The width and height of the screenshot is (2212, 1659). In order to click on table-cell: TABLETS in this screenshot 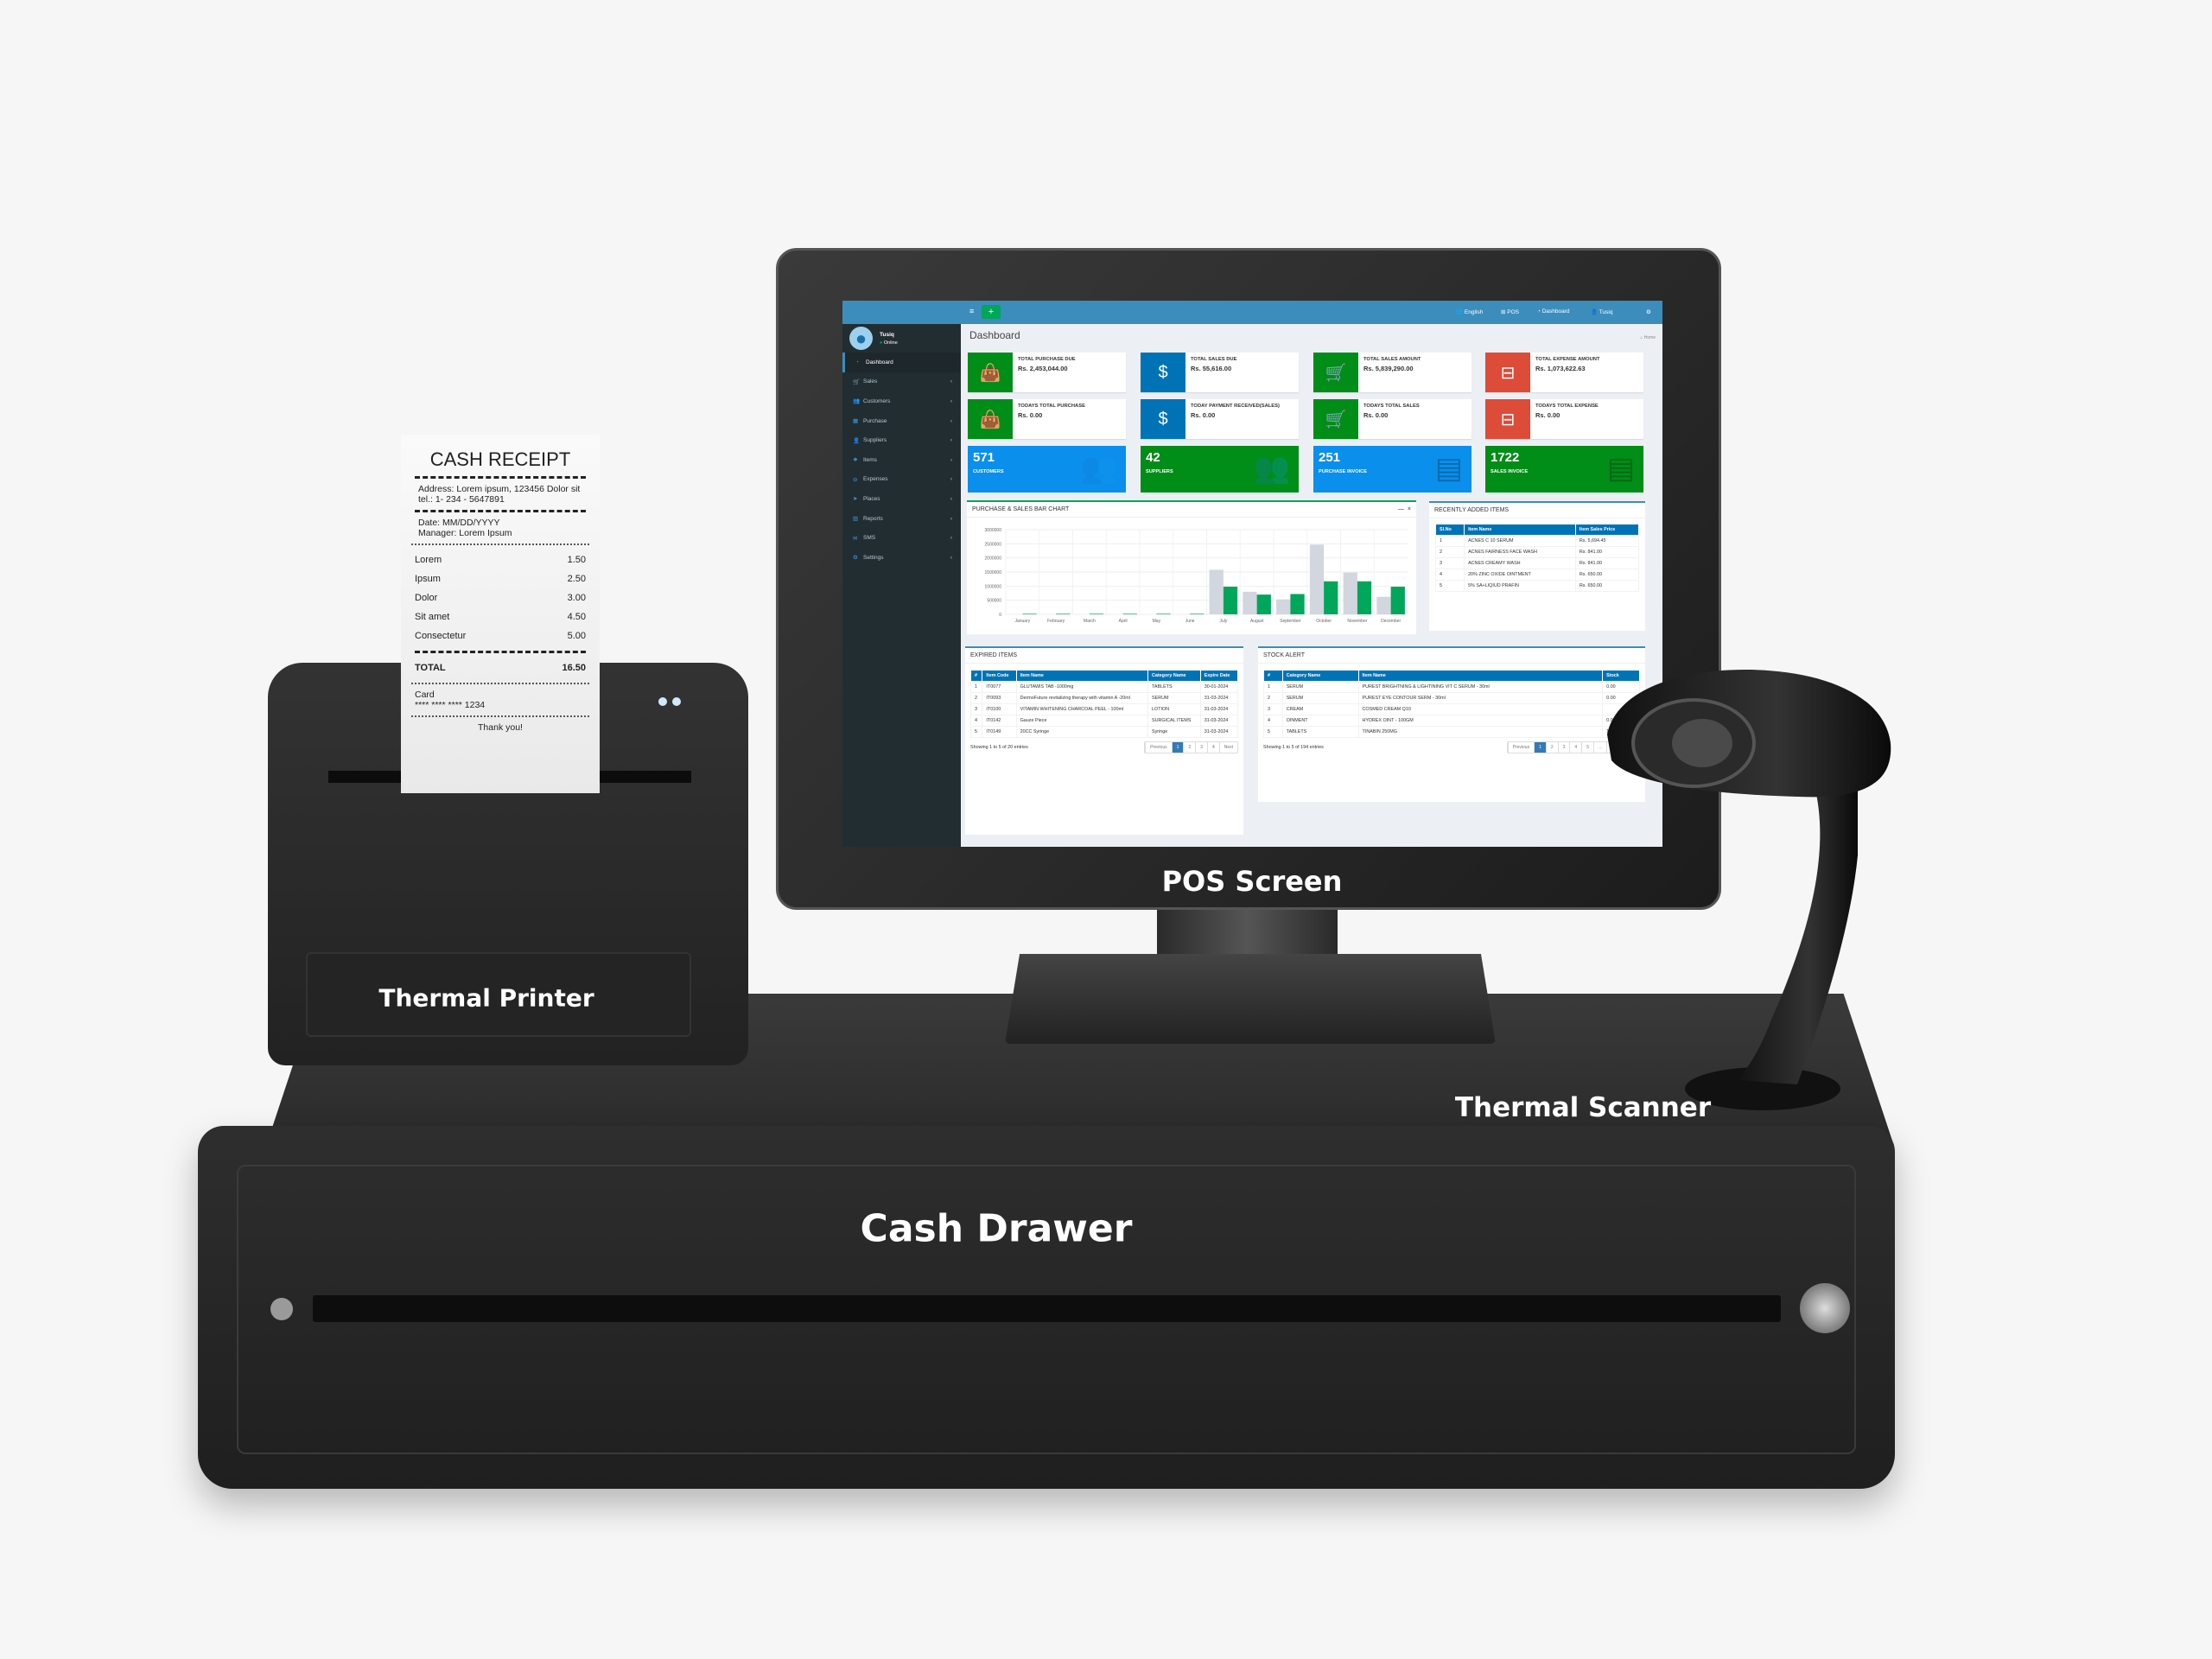, I will do `click(1174, 687)`.